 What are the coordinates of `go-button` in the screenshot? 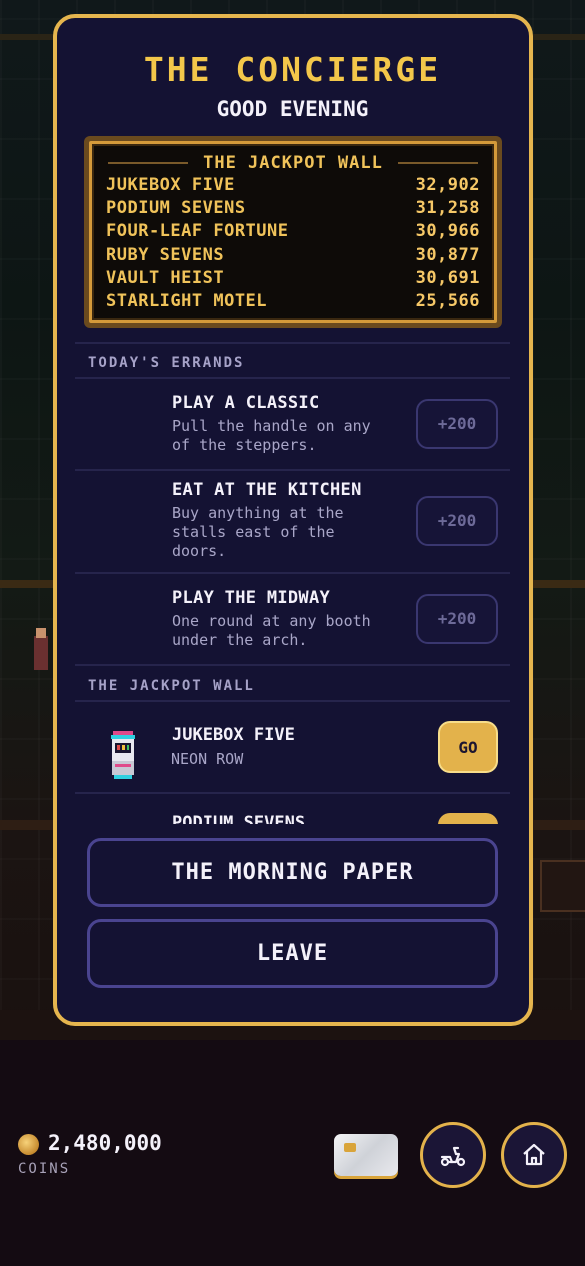 It's located at (468, 818).